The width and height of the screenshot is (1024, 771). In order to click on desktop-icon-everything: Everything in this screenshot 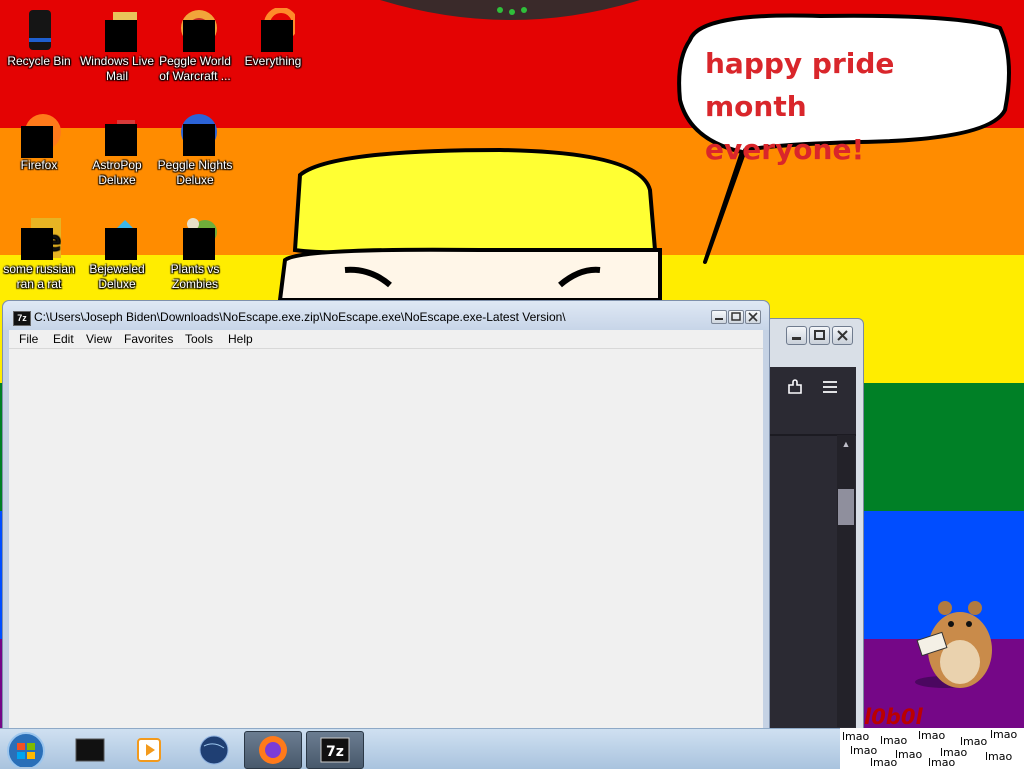, I will do `click(273, 38)`.